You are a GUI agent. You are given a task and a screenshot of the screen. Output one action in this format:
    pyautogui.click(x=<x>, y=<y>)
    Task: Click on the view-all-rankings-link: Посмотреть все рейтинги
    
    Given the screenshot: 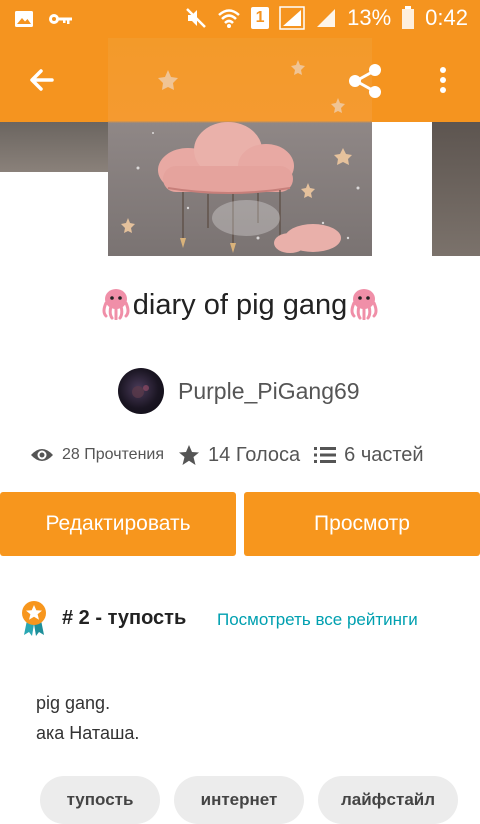 What is the action you would take?
    pyautogui.click(x=317, y=620)
    